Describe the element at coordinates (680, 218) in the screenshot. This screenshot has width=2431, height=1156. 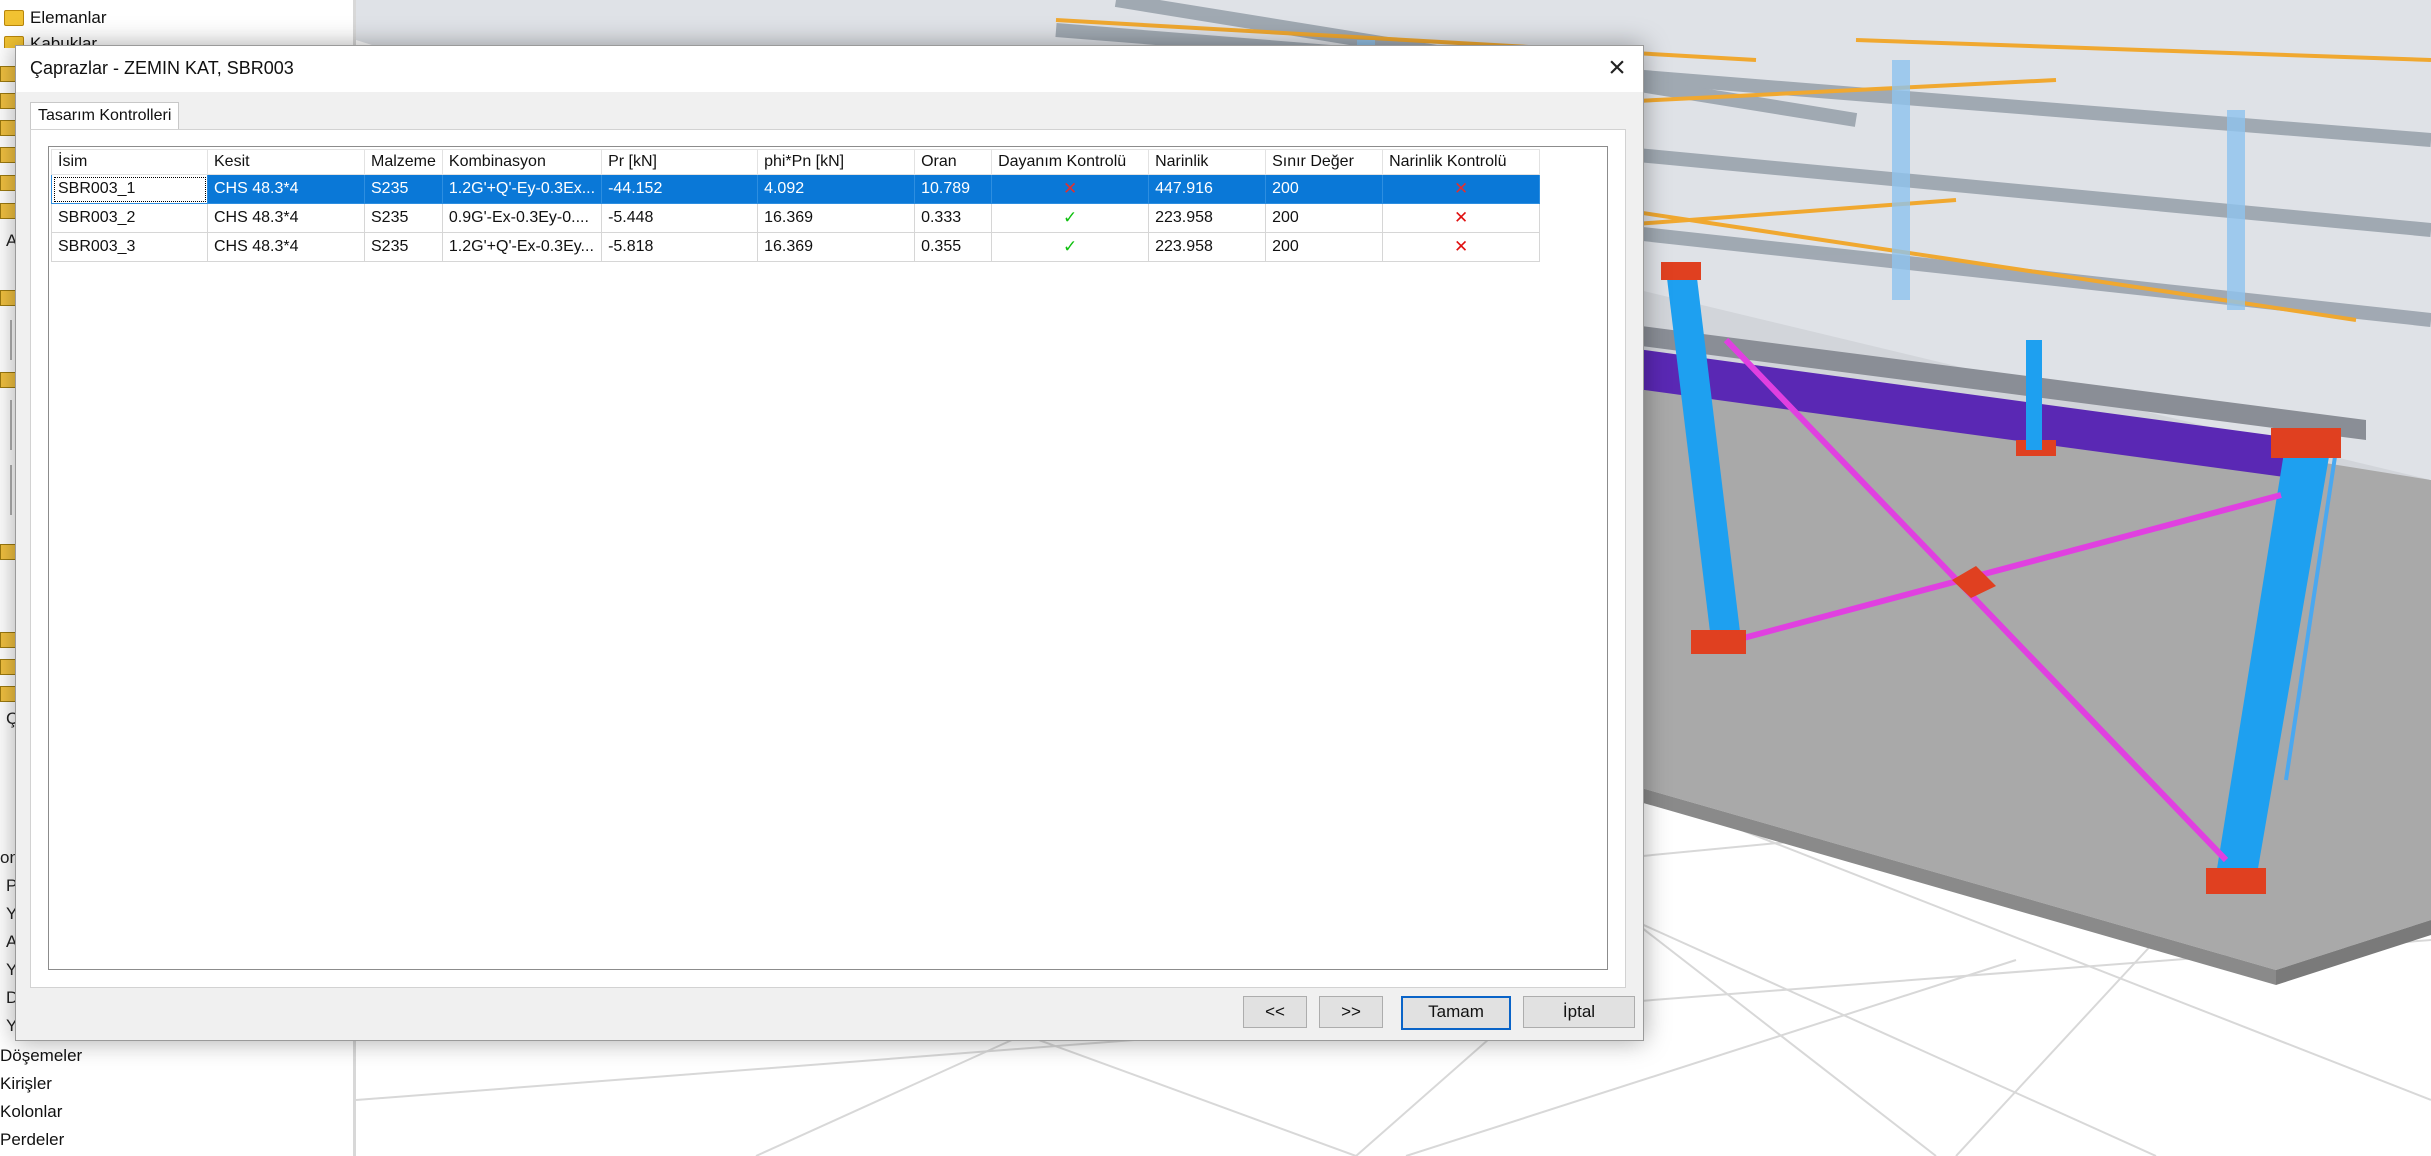
I see `cell-pr: -5.448` at that location.